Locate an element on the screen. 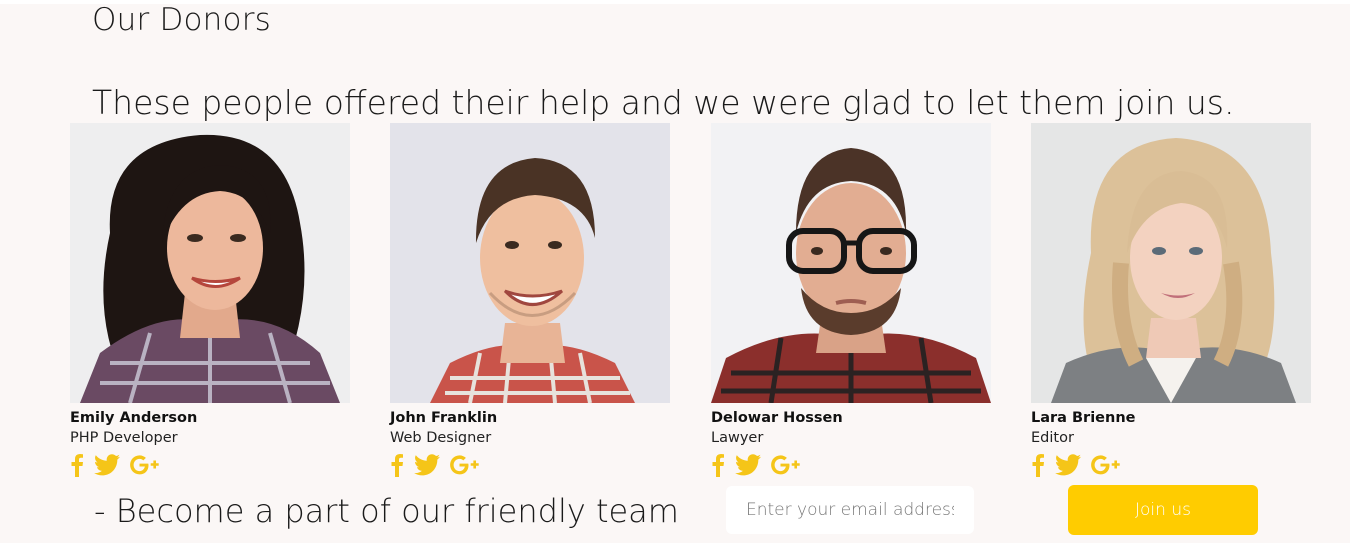  cta-text: - Become a part of our friendly team is located at coordinates (386, 511).